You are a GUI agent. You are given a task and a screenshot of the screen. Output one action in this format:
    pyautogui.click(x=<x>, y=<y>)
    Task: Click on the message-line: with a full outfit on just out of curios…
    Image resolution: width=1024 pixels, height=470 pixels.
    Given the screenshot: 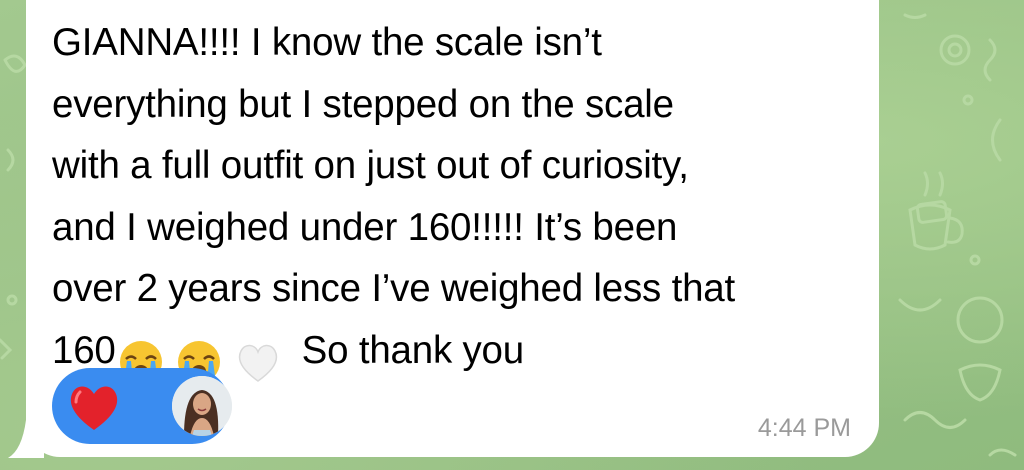 What is the action you would take?
    pyautogui.click(x=370, y=165)
    